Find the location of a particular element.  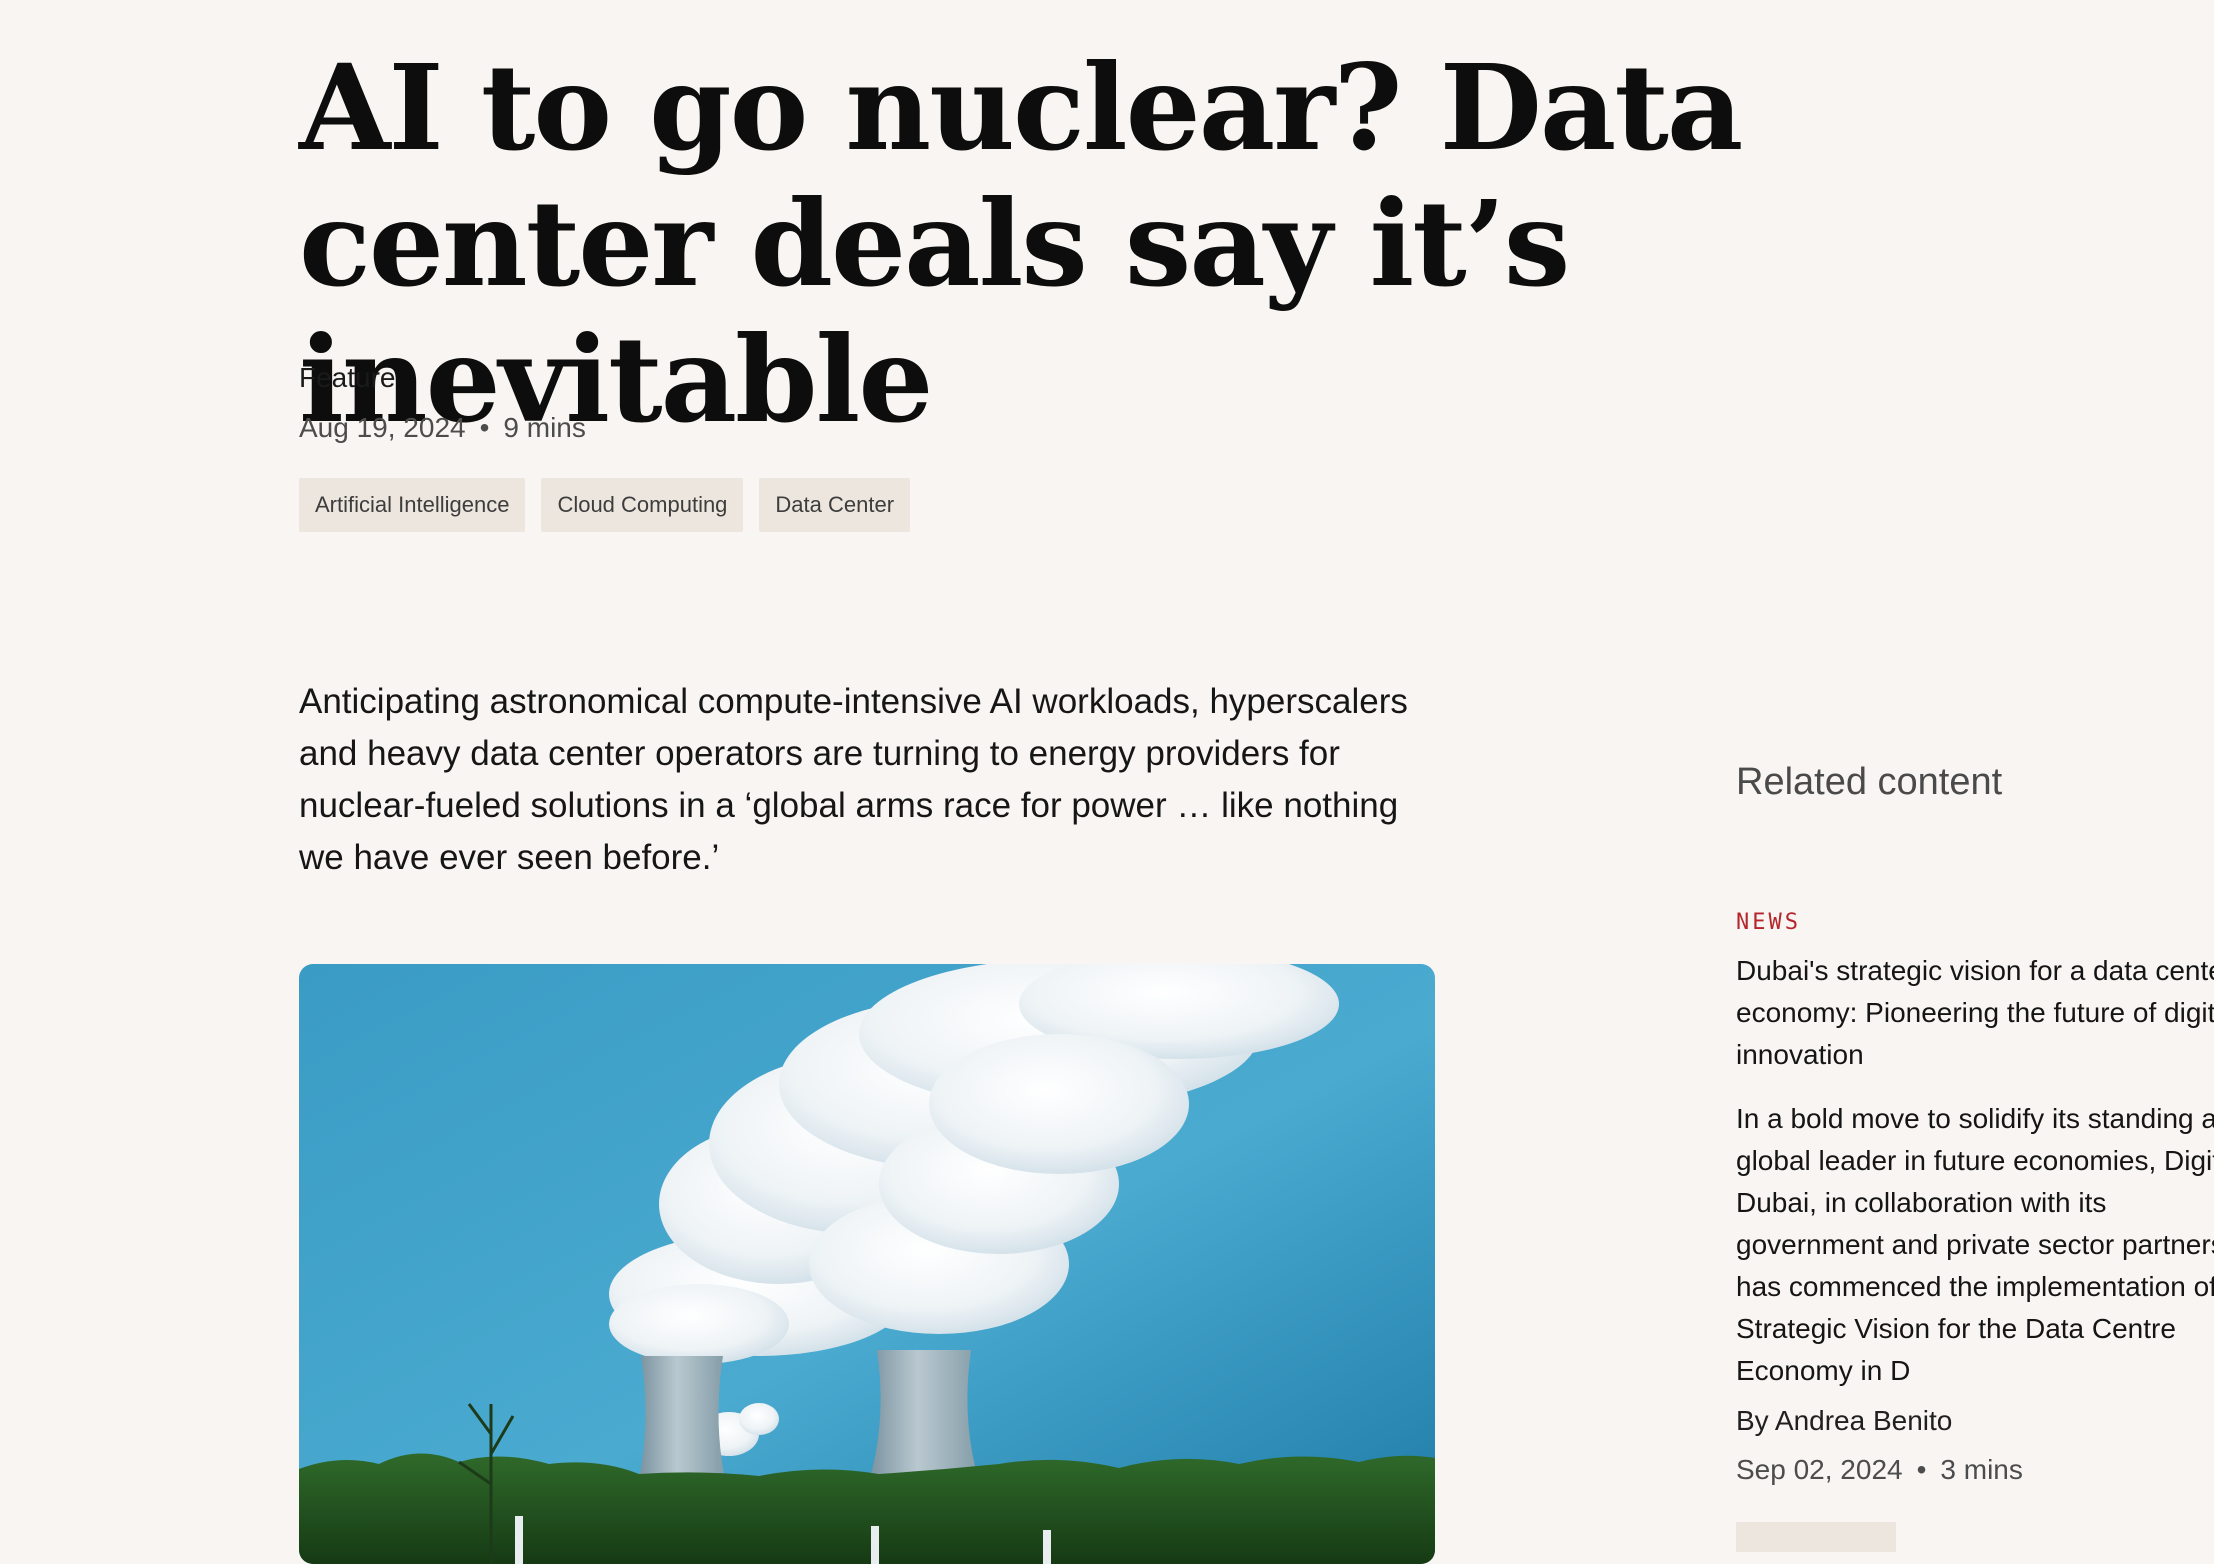

related-card-read-time: 3 mins is located at coordinates (1981, 1469).